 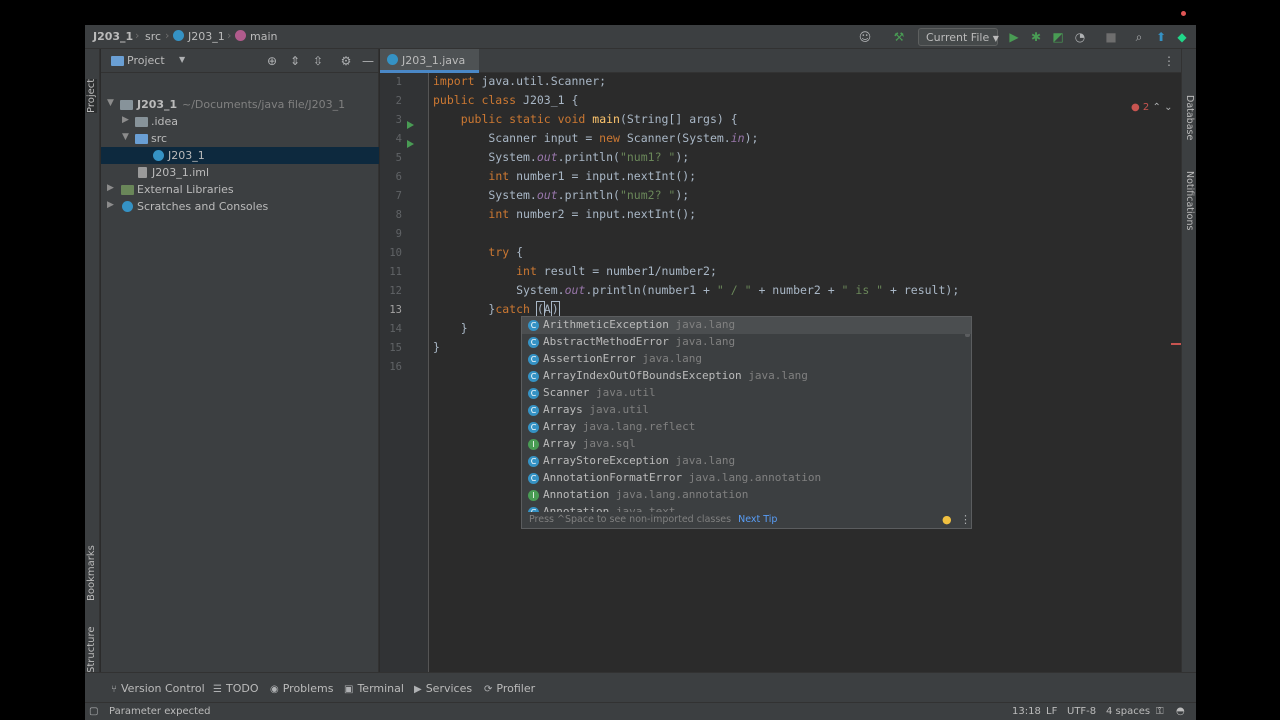 What do you see at coordinates (410, 125) in the screenshot?
I see `run-class-gutter-icon` at bounding box center [410, 125].